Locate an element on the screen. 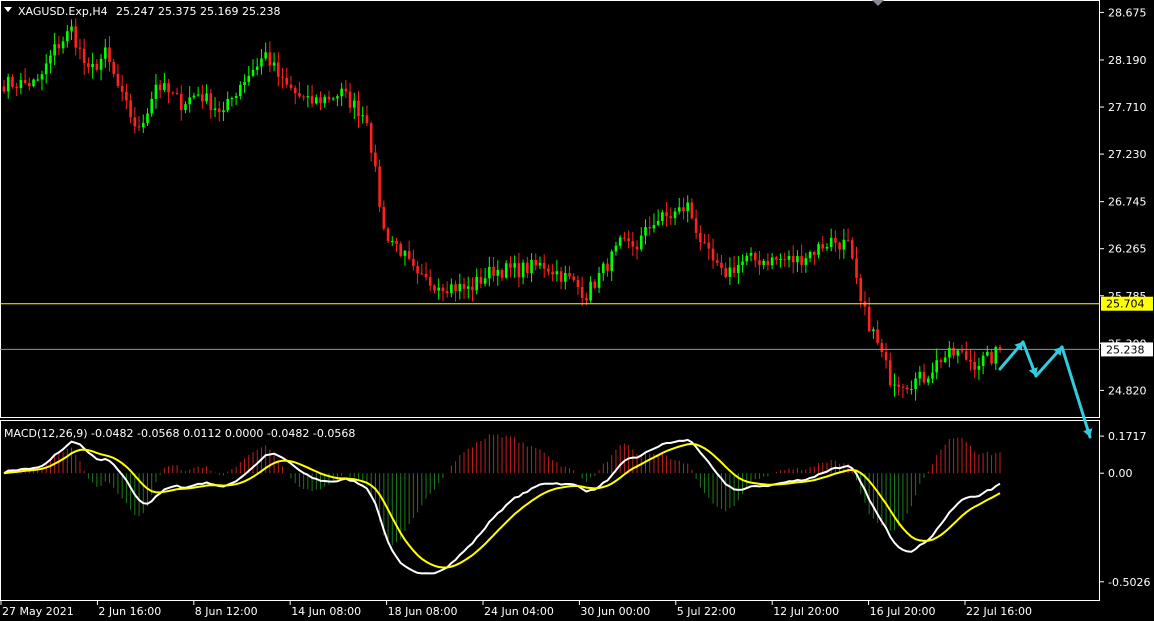 The image size is (1154, 621). price-tick-label: 24.820 is located at coordinates (1127, 390).